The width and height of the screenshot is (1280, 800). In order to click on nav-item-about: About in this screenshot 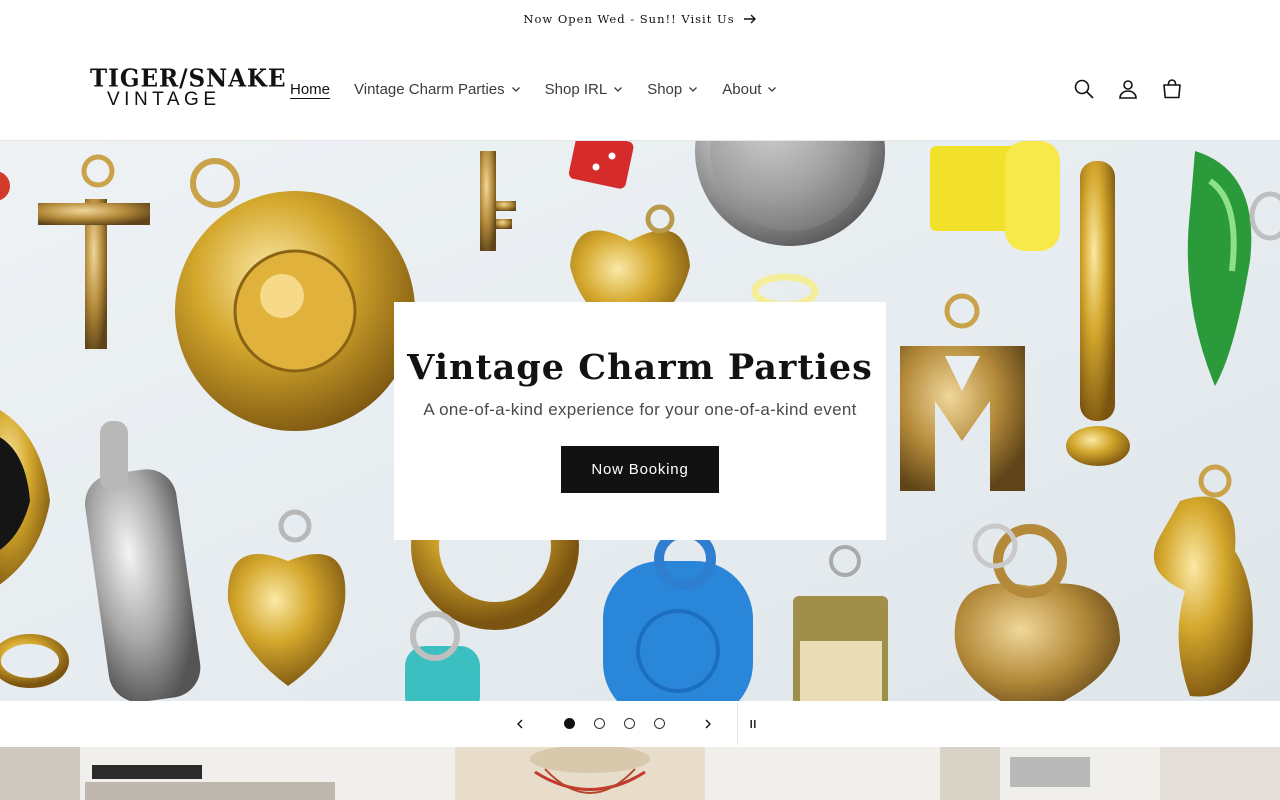, I will do `click(749, 89)`.